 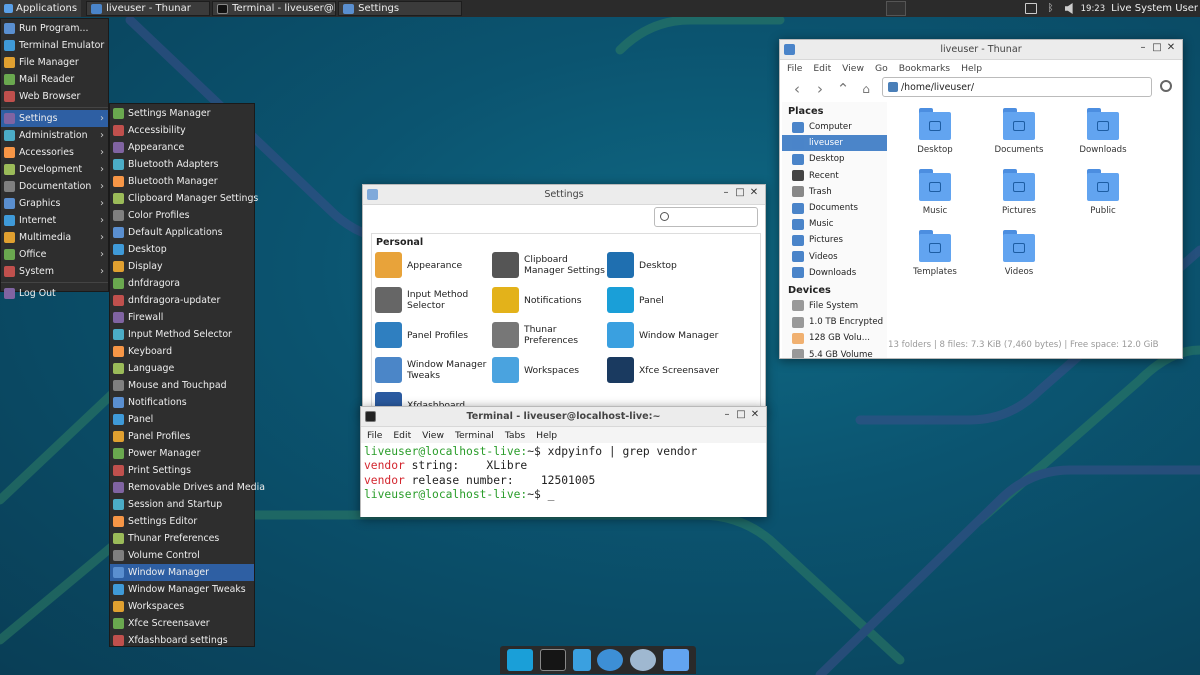 I want to click on taskbar-item-thunar: liveuser - Thunar, so click(x=148, y=8).